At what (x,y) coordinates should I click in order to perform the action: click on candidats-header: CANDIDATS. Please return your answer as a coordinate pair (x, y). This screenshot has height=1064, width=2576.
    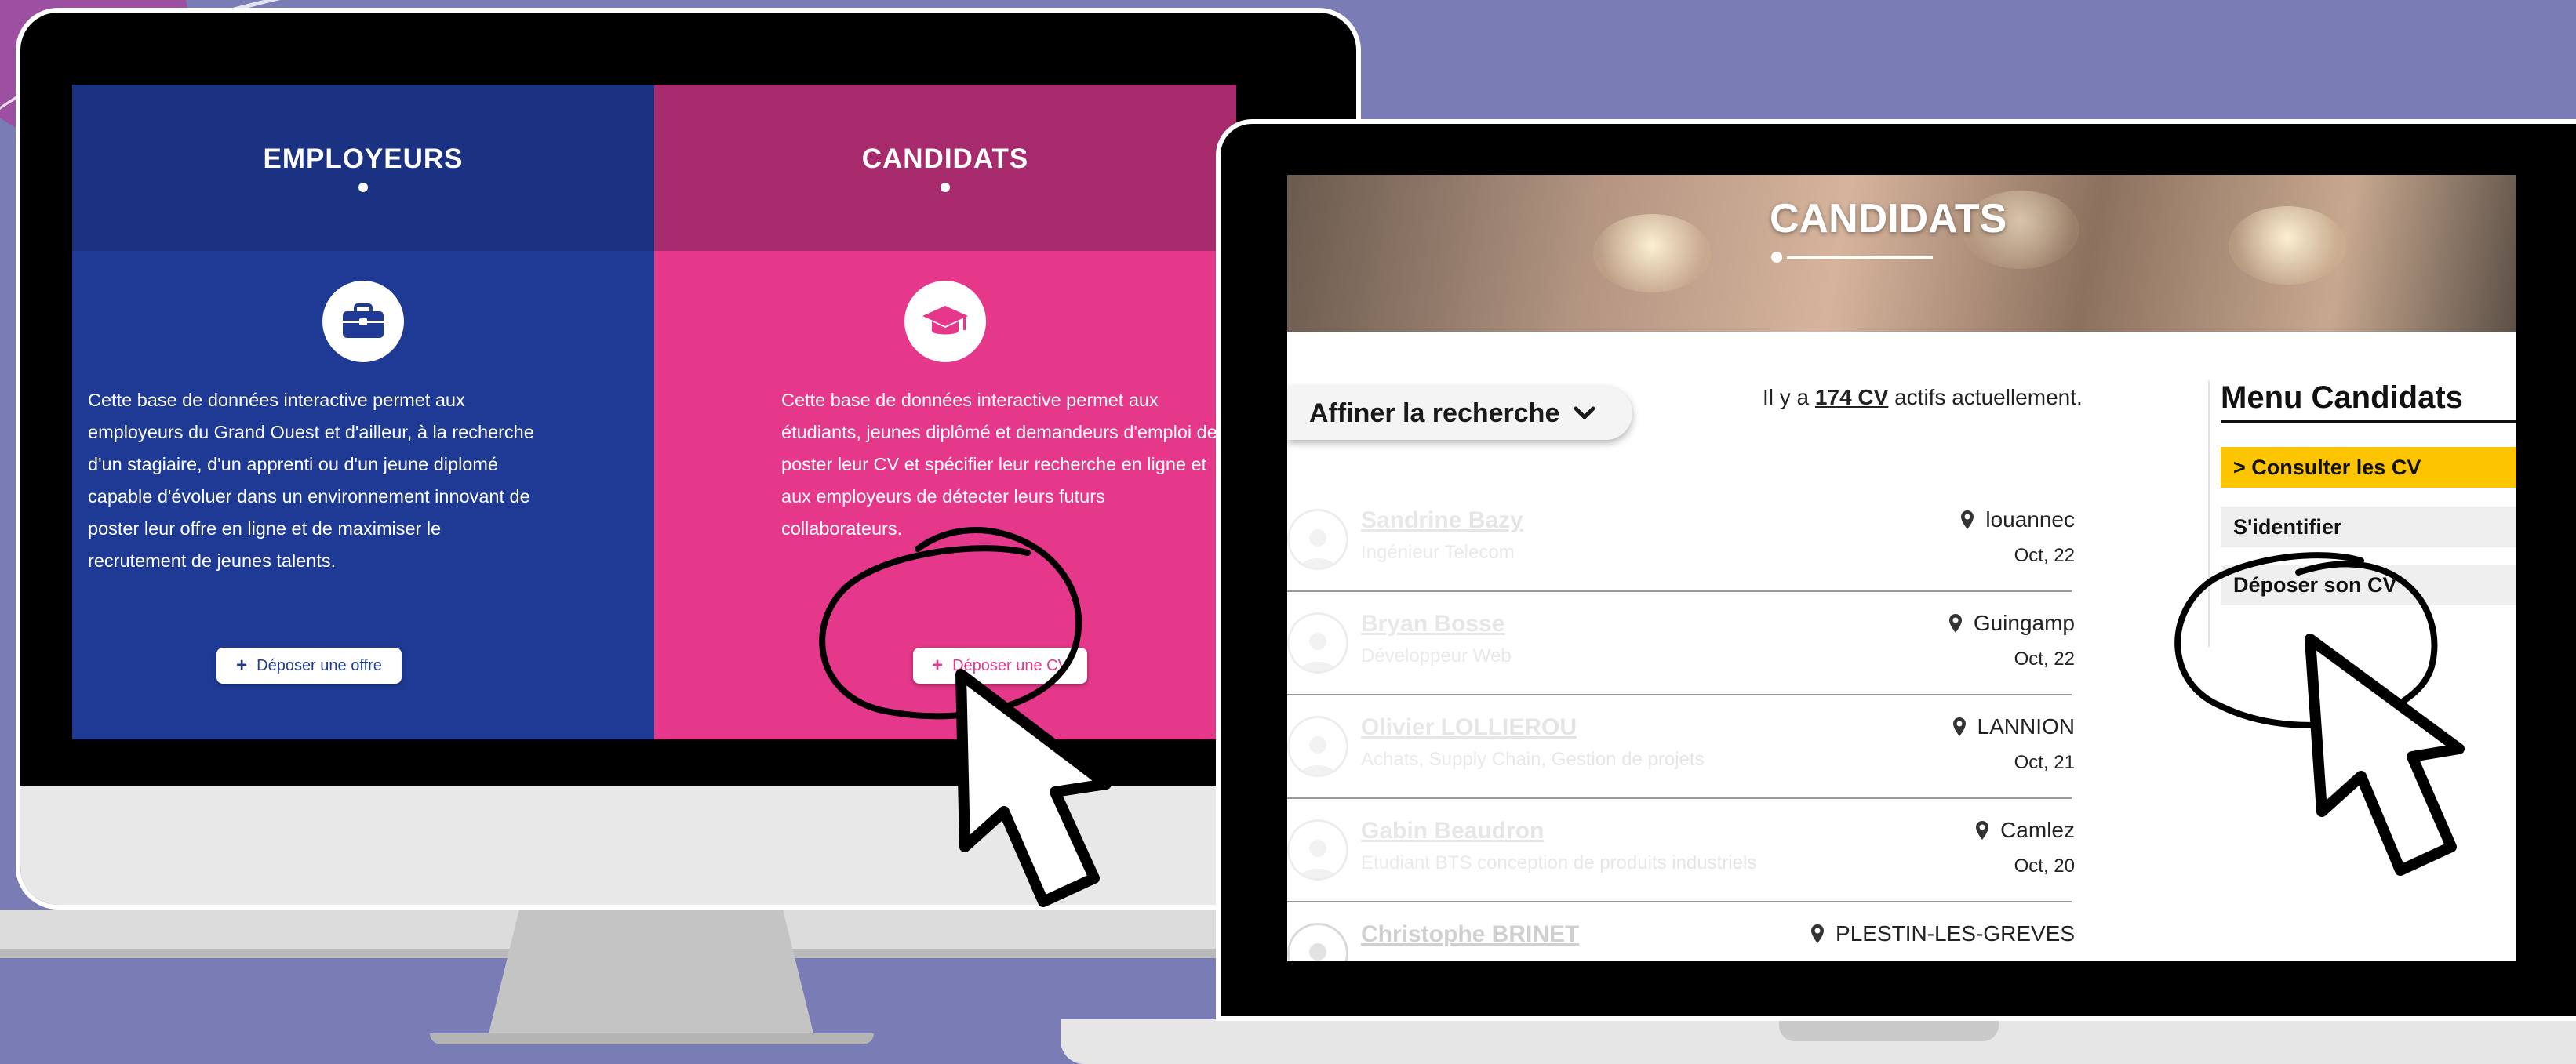
    Looking at the image, I should click on (945, 168).